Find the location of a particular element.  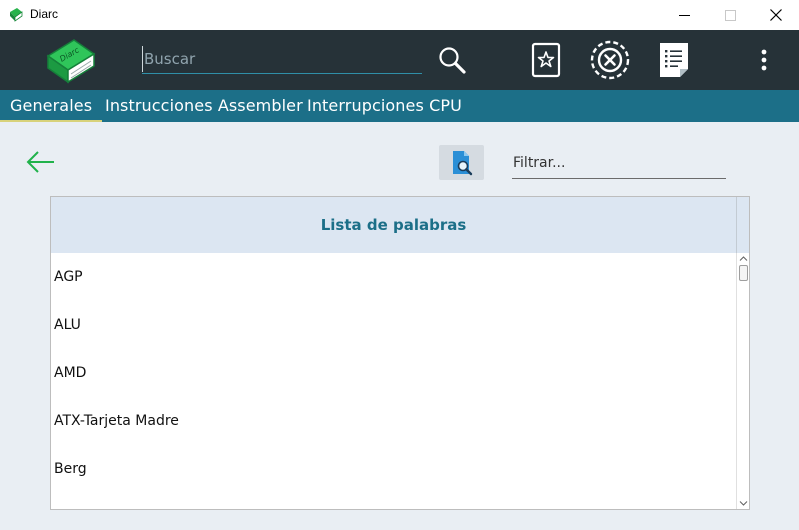

filter-input is located at coordinates (619, 163).